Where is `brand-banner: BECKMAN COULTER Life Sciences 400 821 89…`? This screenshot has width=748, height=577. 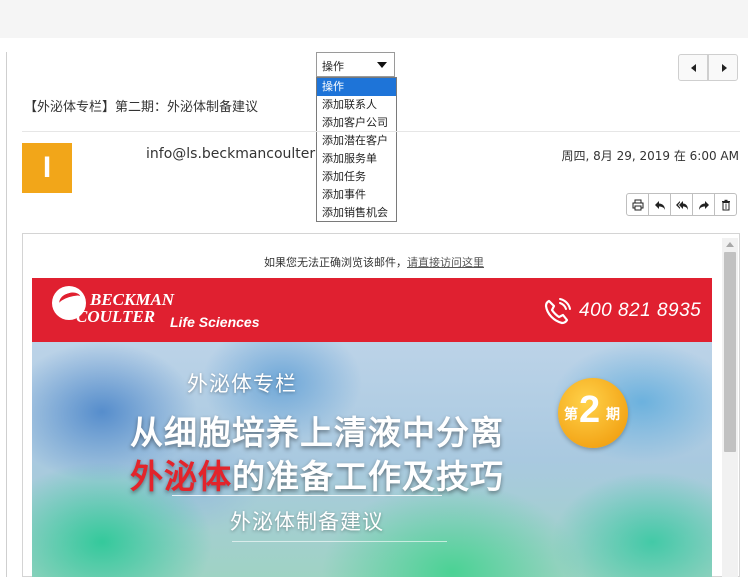 brand-banner: BECKMAN COULTER Life Sciences 400 821 89… is located at coordinates (372, 310).